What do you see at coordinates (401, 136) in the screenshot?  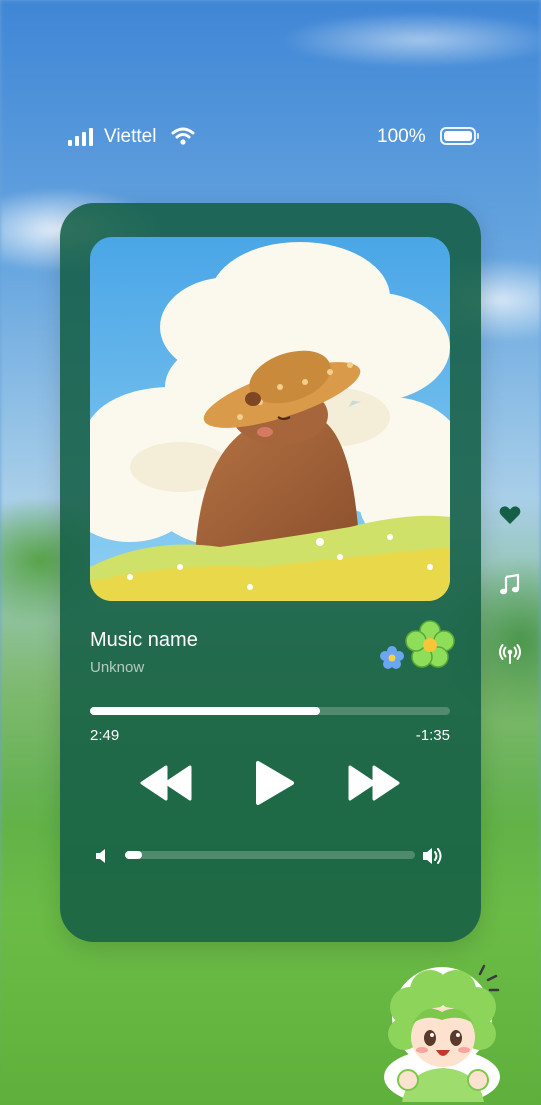 I see `battery-percent: 100%` at bounding box center [401, 136].